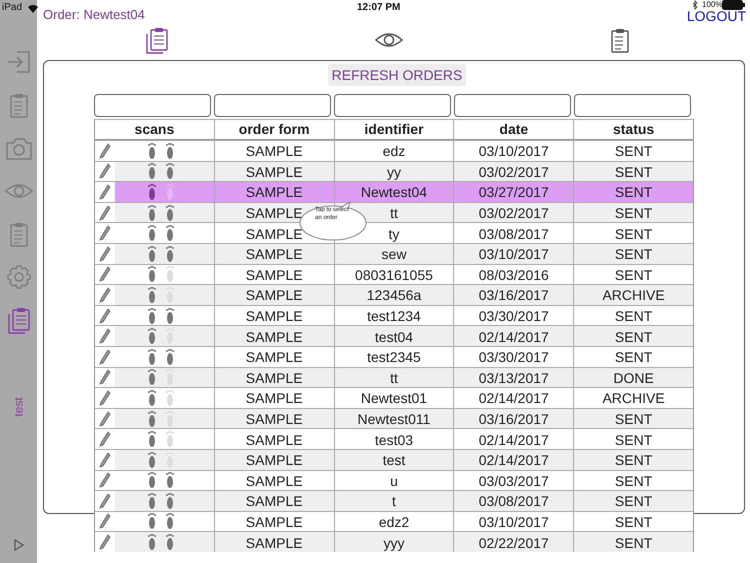 Image resolution: width=750 pixels, height=563 pixels. Describe the element at coordinates (394, 129) in the screenshot. I see `column-header: identifier` at that location.